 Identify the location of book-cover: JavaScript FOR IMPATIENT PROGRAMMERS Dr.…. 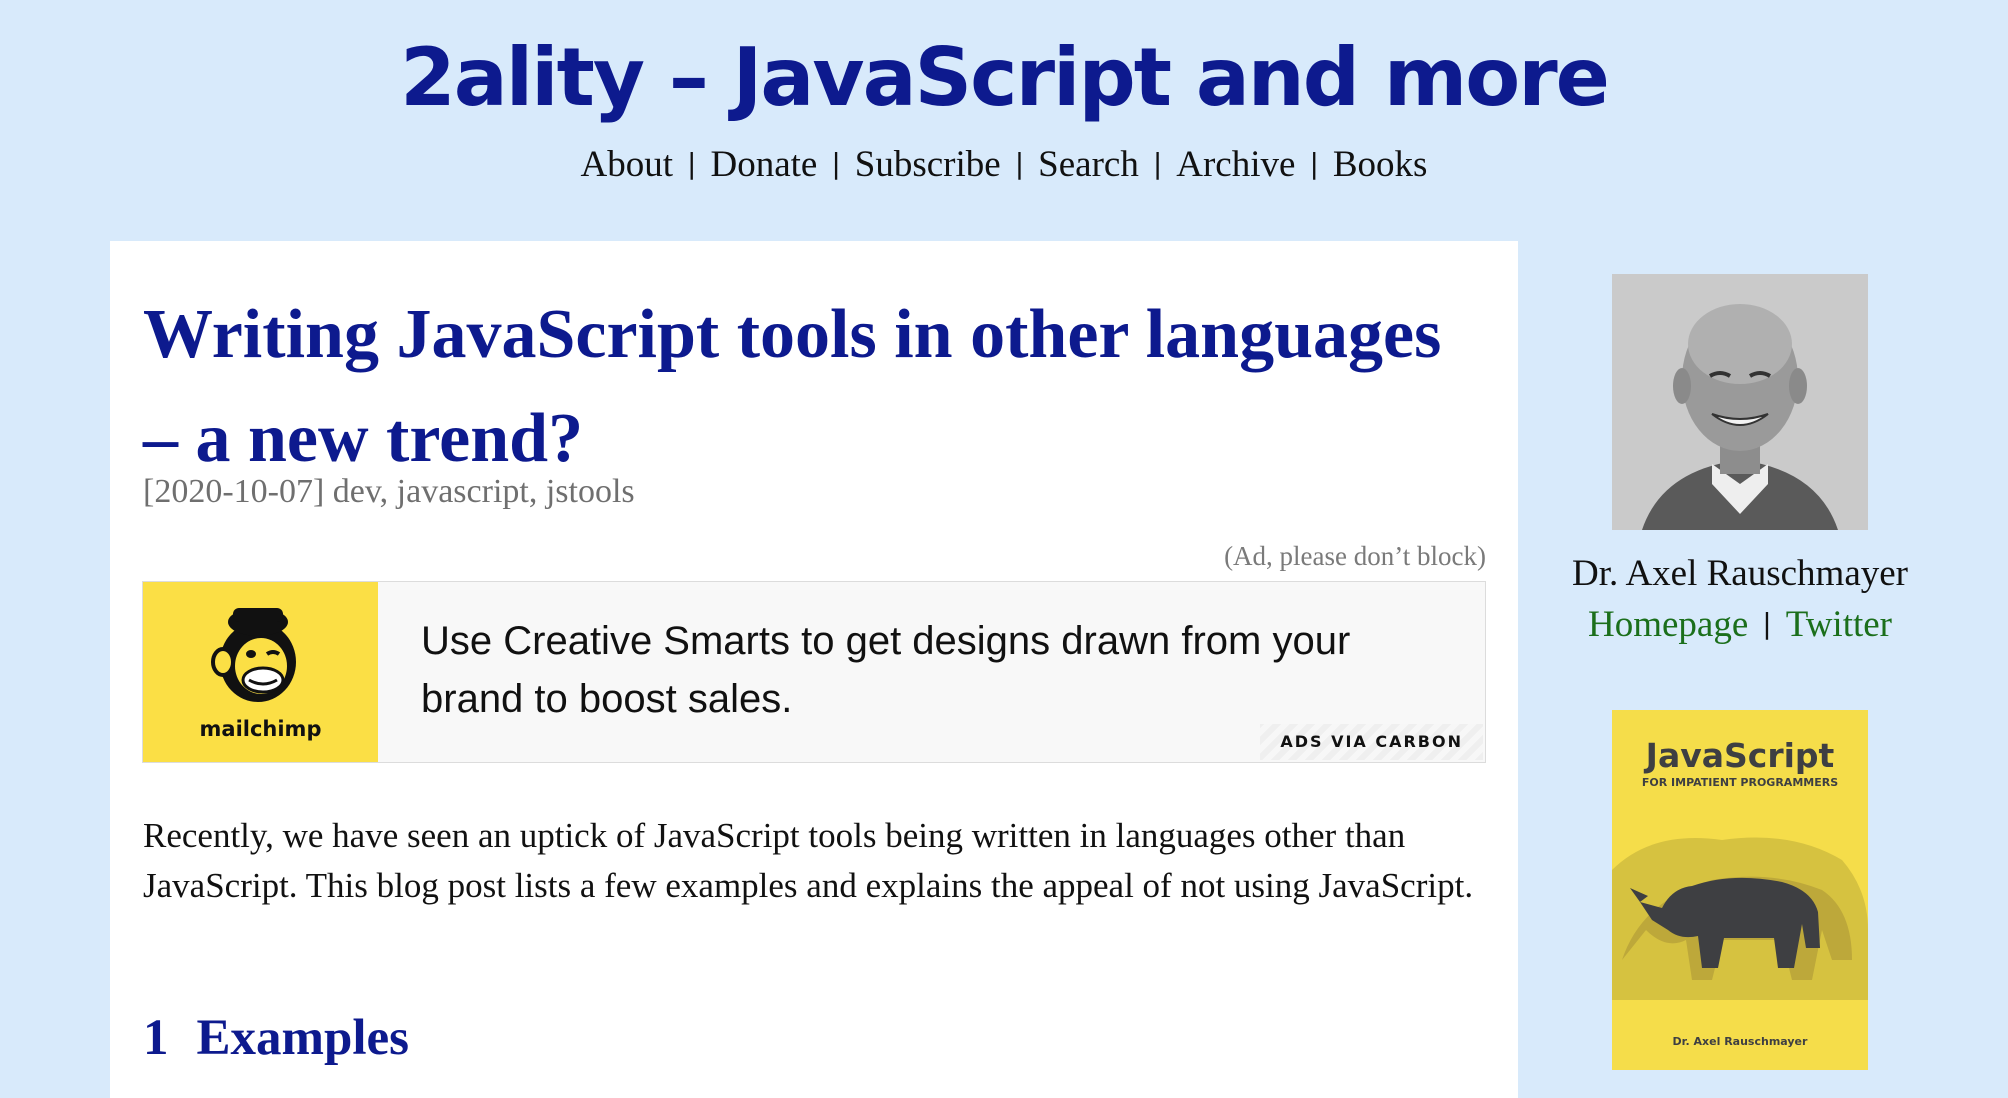
(1740, 890).